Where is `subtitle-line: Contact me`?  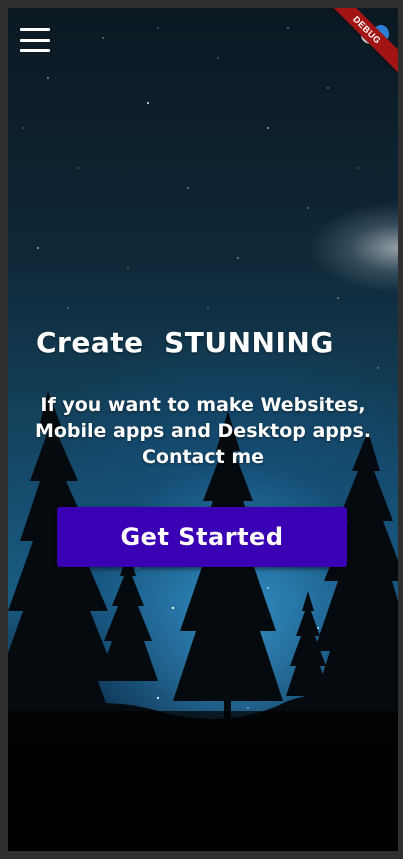 subtitle-line: Contact me is located at coordinates (203, 457).